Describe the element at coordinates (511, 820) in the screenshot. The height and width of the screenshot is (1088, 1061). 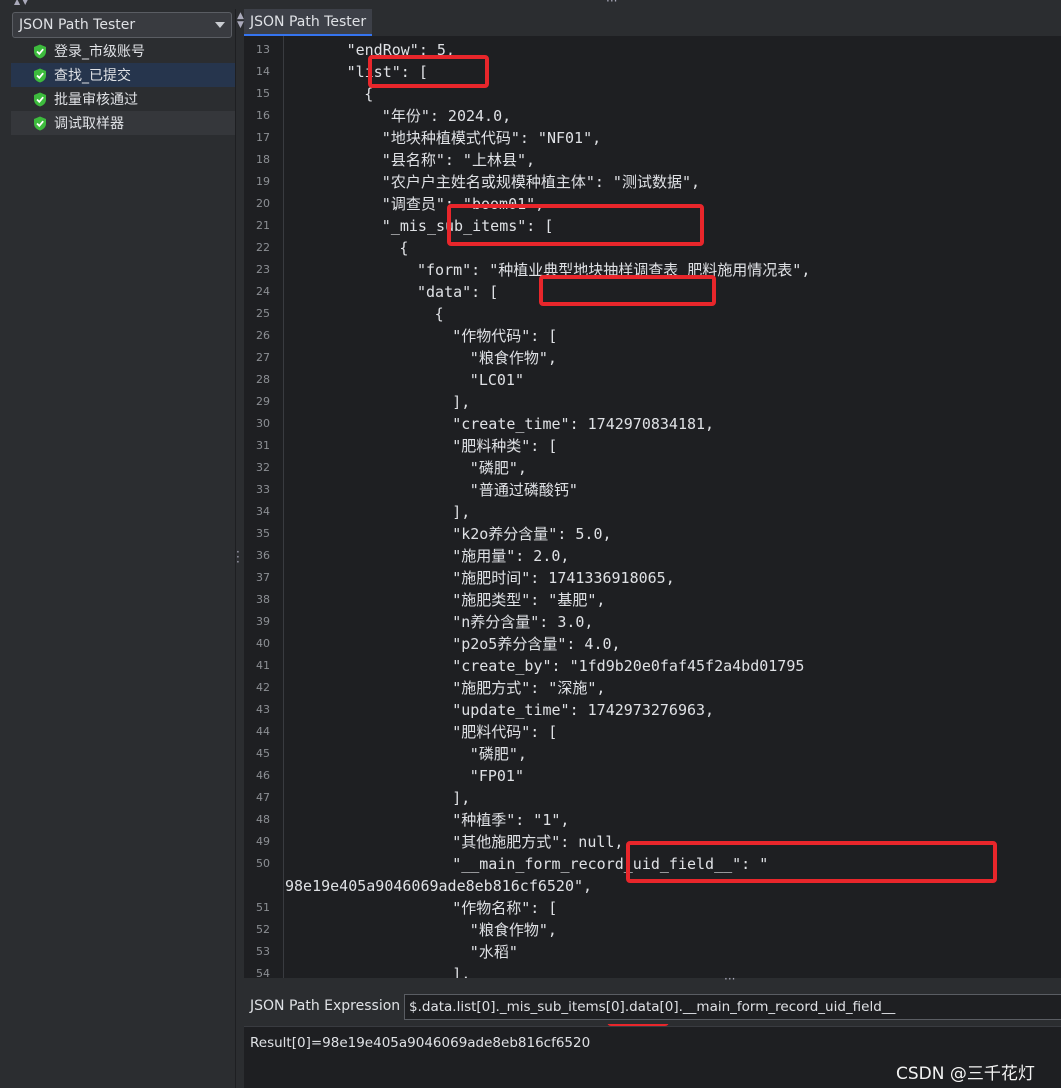
I see `code-text: "种植季": "1",` at that location.